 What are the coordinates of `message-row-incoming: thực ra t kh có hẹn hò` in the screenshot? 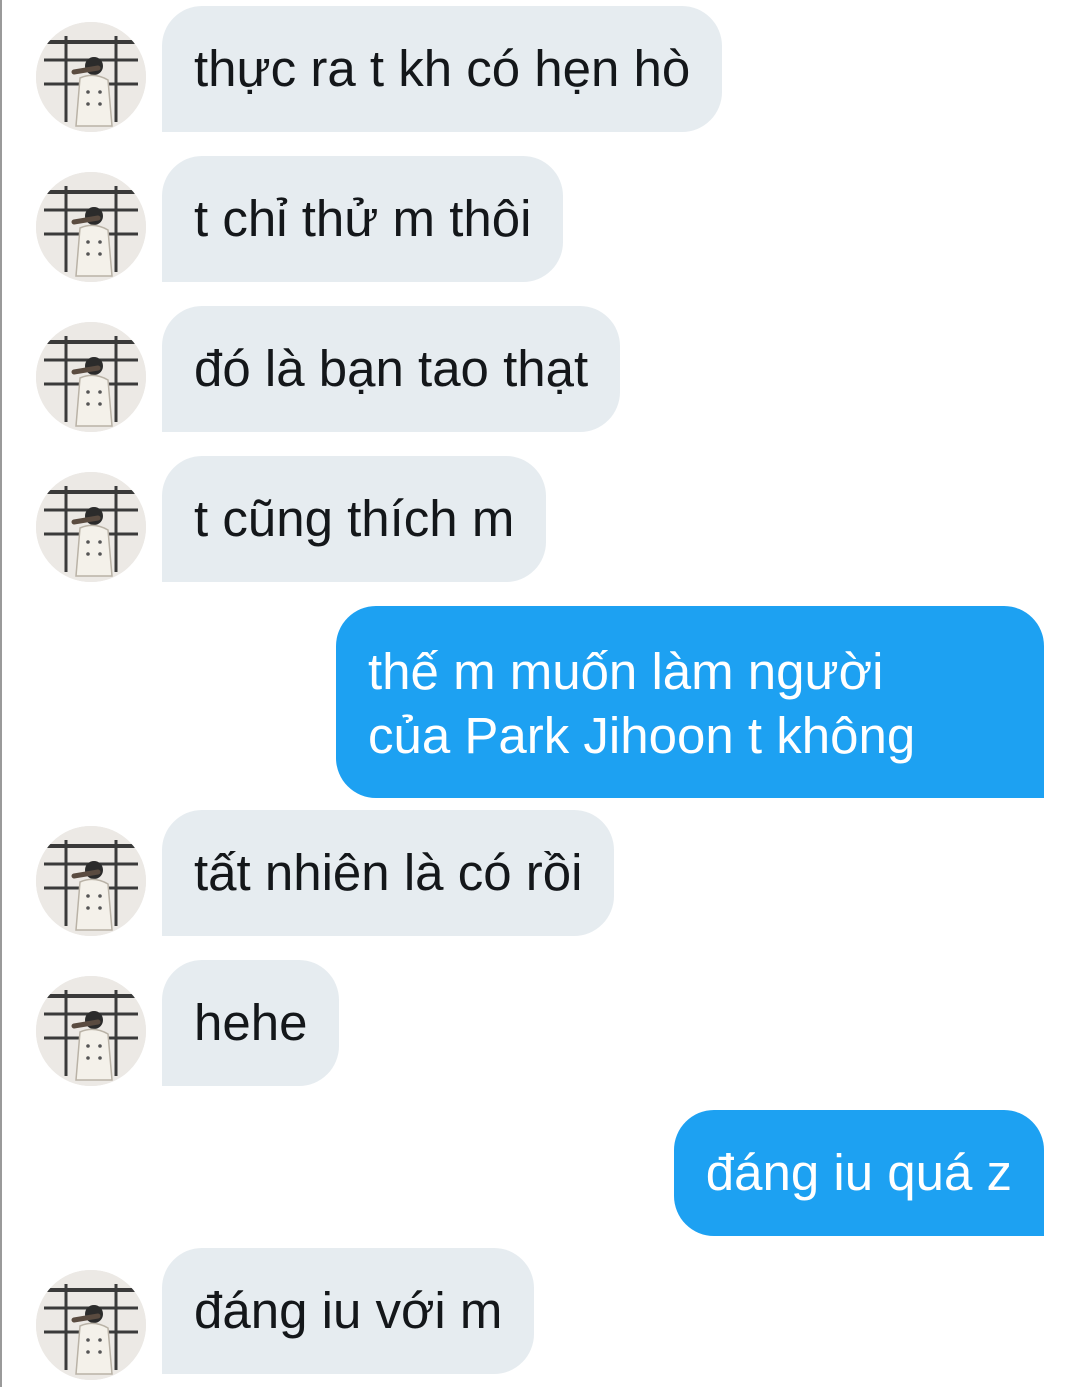 It's located at (540, 69).